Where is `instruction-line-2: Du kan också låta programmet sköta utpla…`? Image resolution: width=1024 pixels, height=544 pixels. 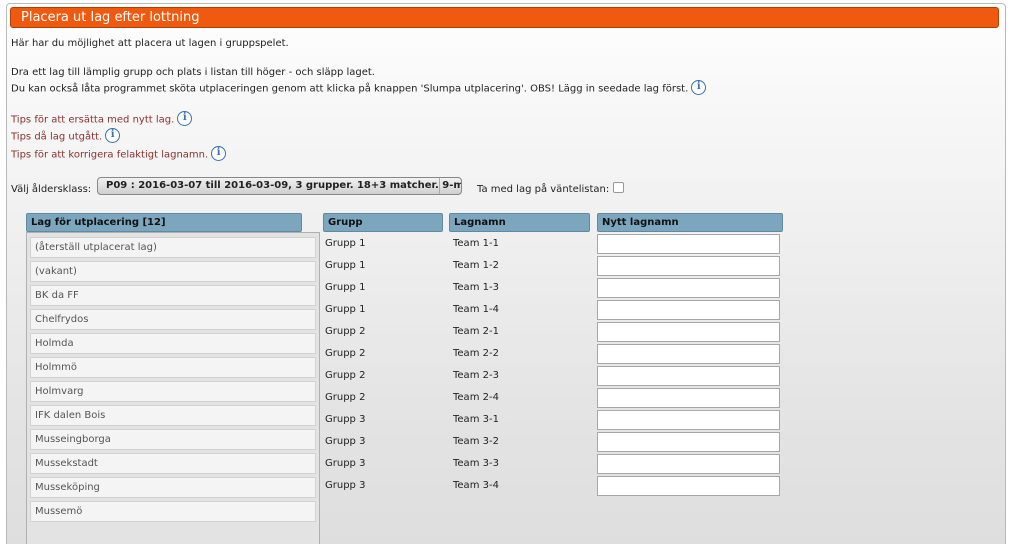
instruction-line-2: Du kan också låta programmet sköta utpla… is located at coordinates (359, 88).